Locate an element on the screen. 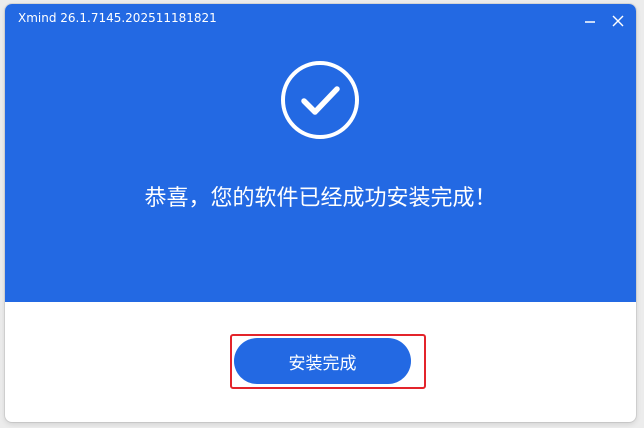  finish-install-button: 安装完成 is located at coordinates (322, 361).